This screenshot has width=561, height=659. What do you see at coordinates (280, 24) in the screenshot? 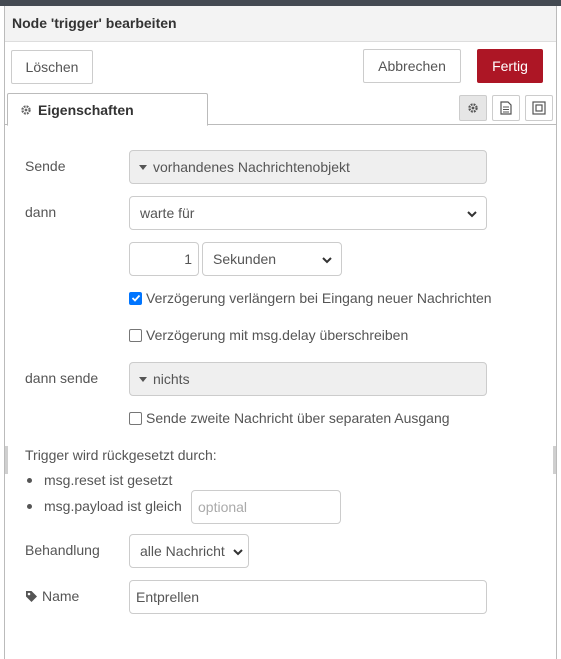
I see `dialog-header: Node 'trigger' bearbeiten` at bounding box center [280, 24].